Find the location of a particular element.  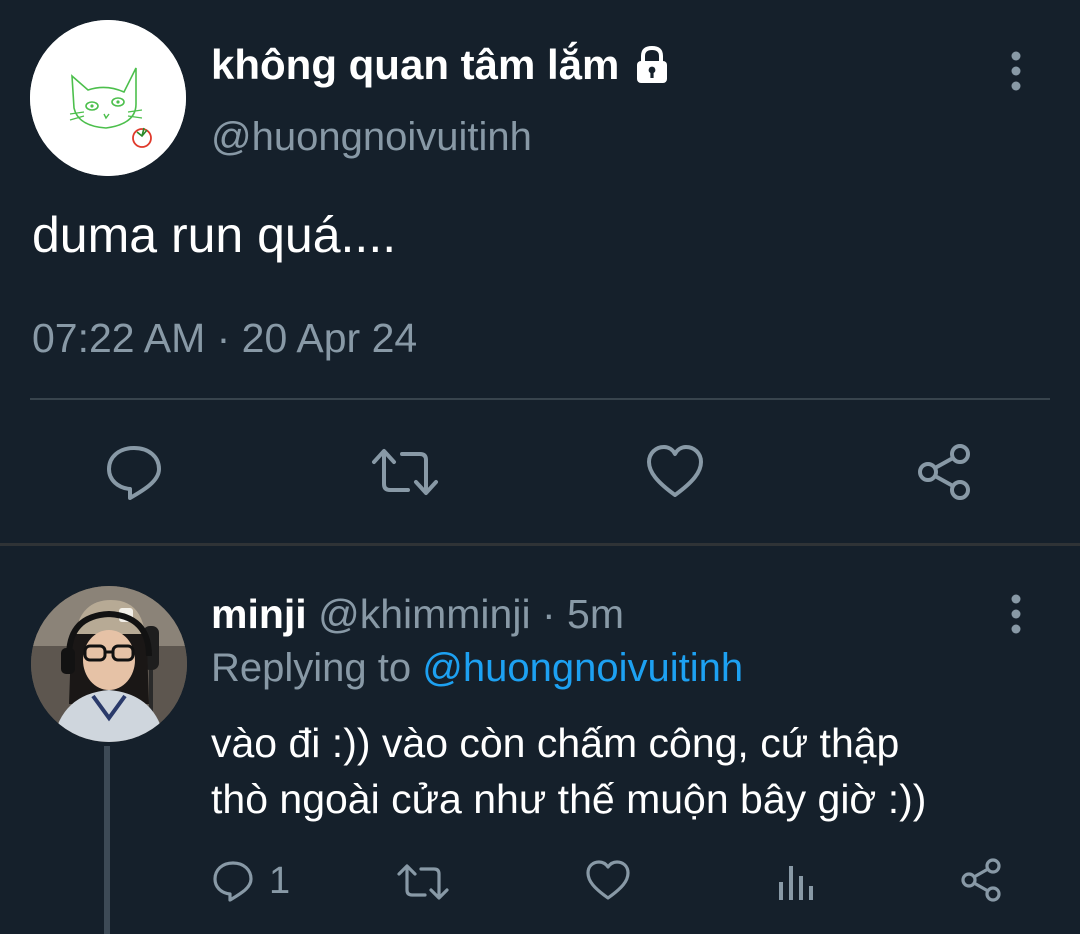

reply-text-line-2: thò ngoài cửa như thế muộn bây giờ :)) is located at coordinates (569, 799).